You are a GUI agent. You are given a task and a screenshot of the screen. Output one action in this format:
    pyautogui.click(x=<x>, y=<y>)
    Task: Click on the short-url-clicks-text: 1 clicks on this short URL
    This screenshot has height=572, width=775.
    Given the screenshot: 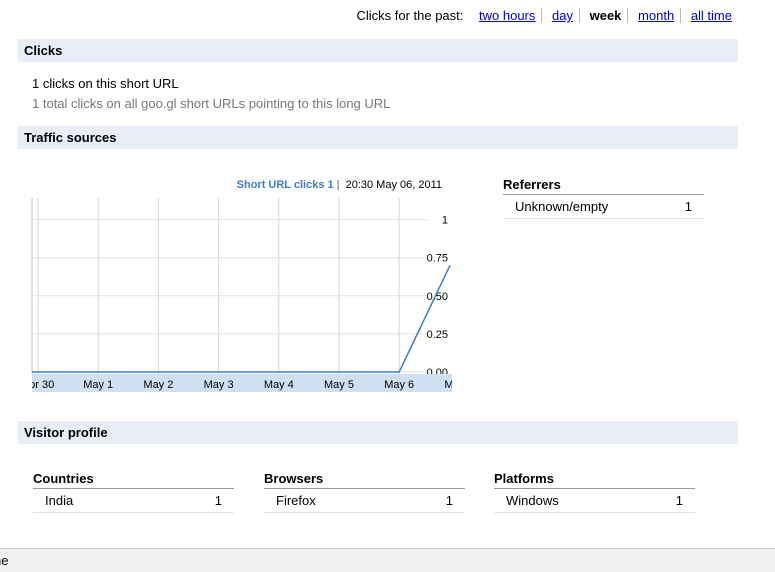 What is the action you would take?
    pyautogui.click(x=105, y=83)
    